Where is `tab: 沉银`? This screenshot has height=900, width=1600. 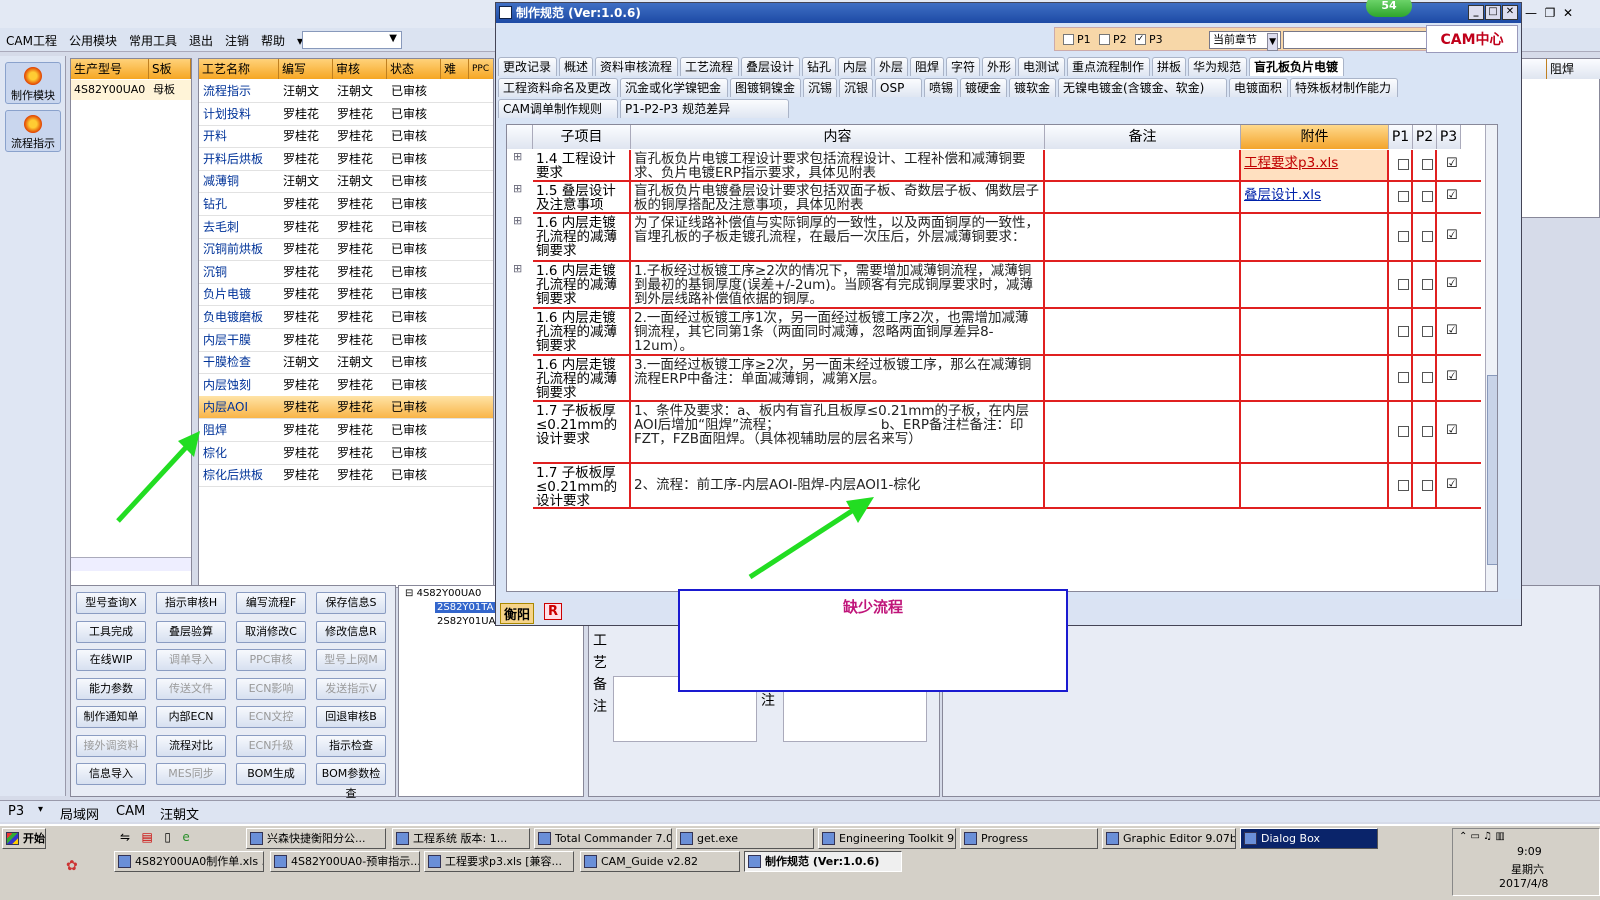 tab: 沉银 is located at coordinates (856, 87).